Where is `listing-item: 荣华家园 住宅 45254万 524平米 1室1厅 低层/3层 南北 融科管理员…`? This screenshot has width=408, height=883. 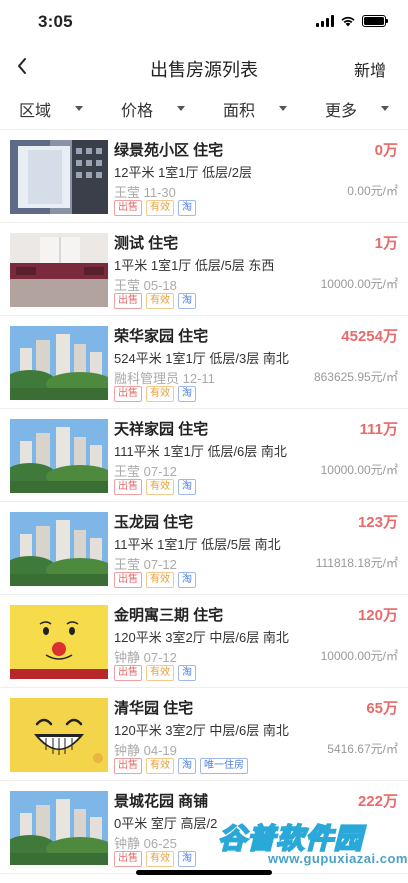 listing-item: 荣华家园 住宅 45254万 524平米 1室1厅 低层/3层 南北 融科管理员… is located at coordinates (204, 362).